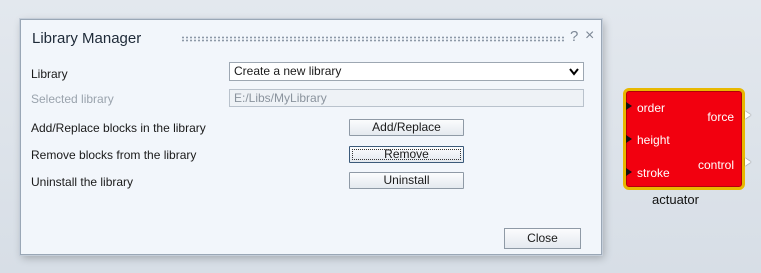  Describe the element at coordinates (748, 115) in the screenshot. I see `output-port-force` at that location.